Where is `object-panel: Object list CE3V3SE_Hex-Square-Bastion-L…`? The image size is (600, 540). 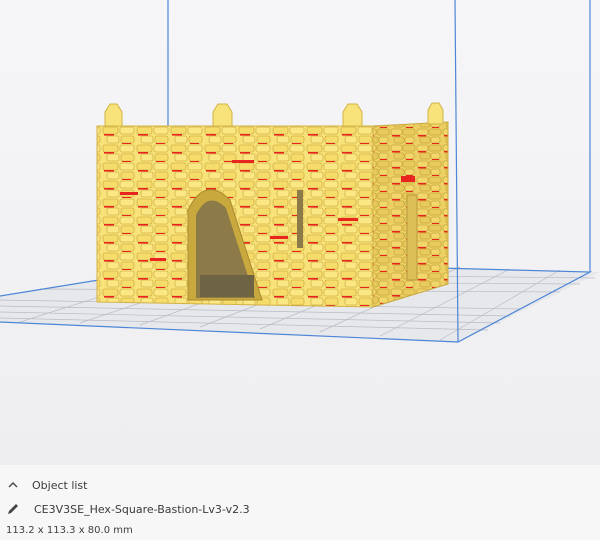
object-panel: Object list CE3V3SE_Hex-Square-Bastion-L… is located at coordinates (300, 502).